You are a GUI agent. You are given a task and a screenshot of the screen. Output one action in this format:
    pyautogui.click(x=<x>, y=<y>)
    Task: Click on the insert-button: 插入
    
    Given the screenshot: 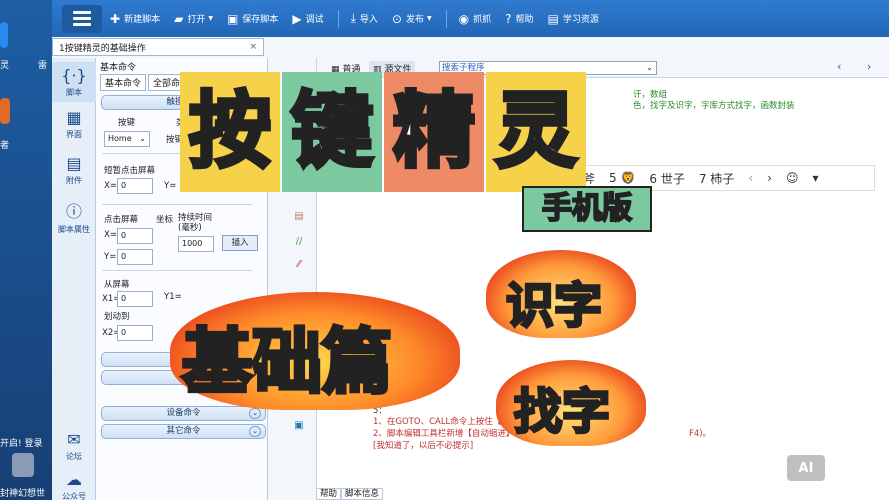 What is the action you would take?
    pyautogui.click(x=240, y=243)
    